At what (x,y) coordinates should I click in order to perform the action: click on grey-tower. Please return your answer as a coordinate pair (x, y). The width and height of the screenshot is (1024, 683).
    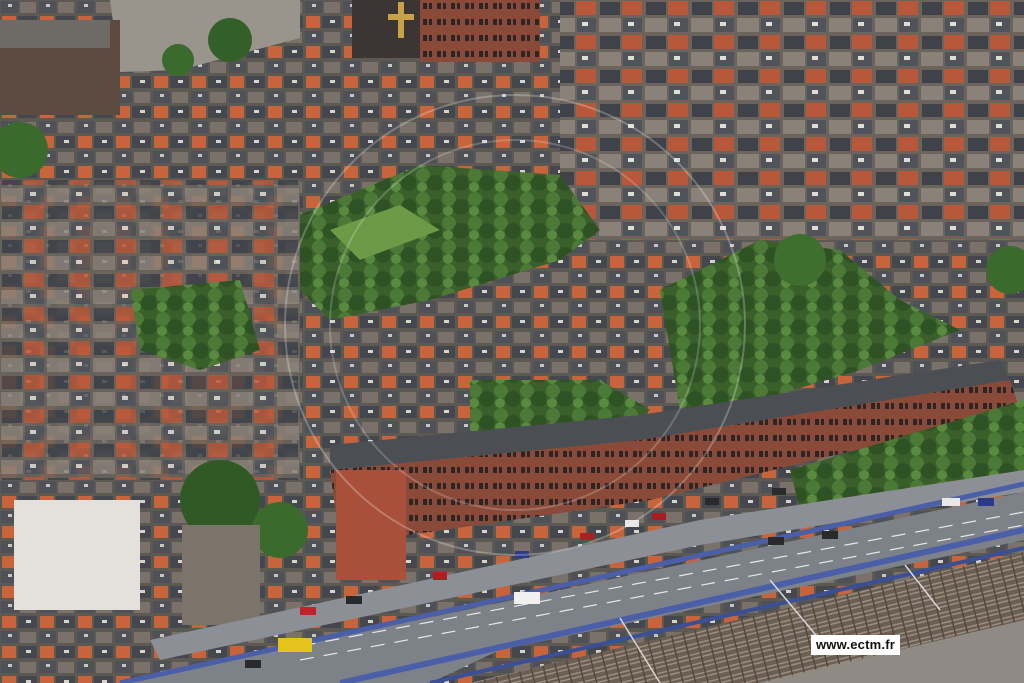
    Looking at the image, I should click on (221, 575).